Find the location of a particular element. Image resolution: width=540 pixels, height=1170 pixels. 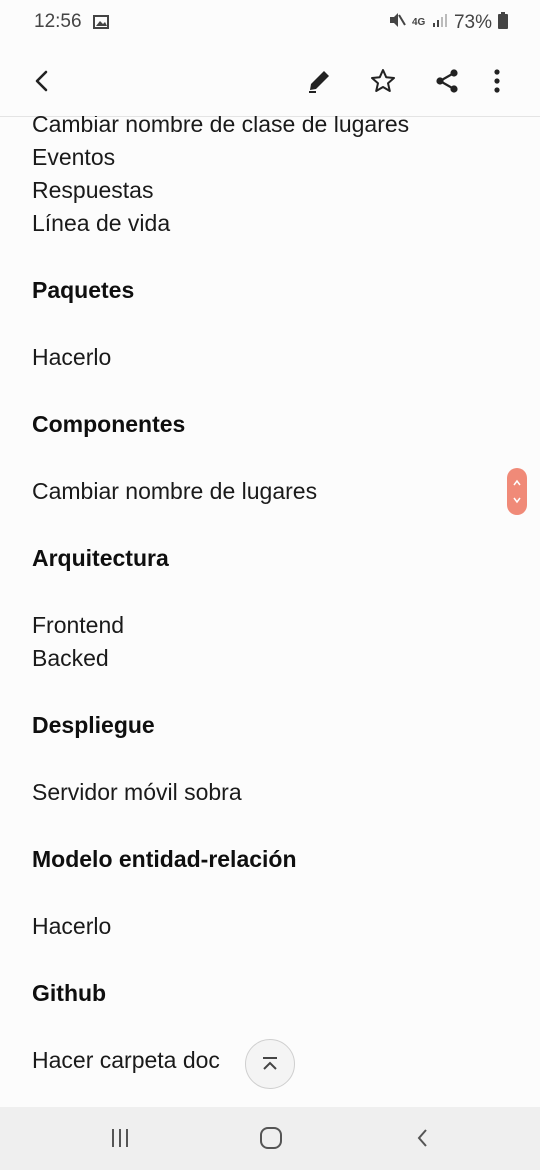

star-icon is located at coordinates (383, 80).